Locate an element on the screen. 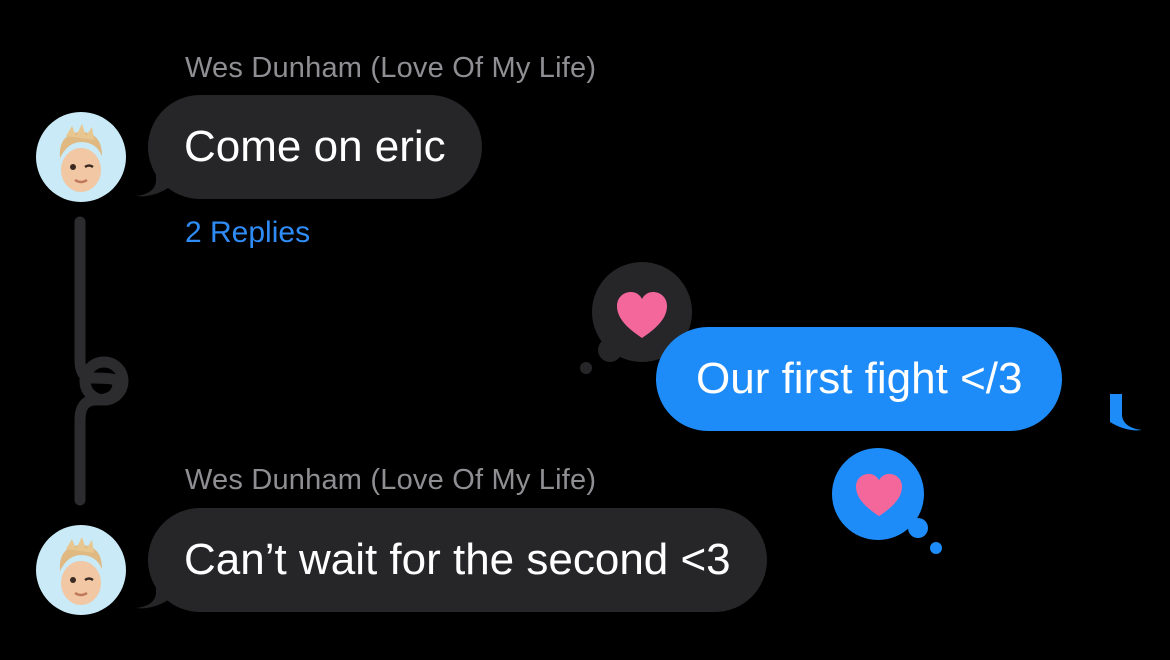 The image size is (1170, 660). message-text: Can’t wait for the second <3 is located at coordinates (457, 559).